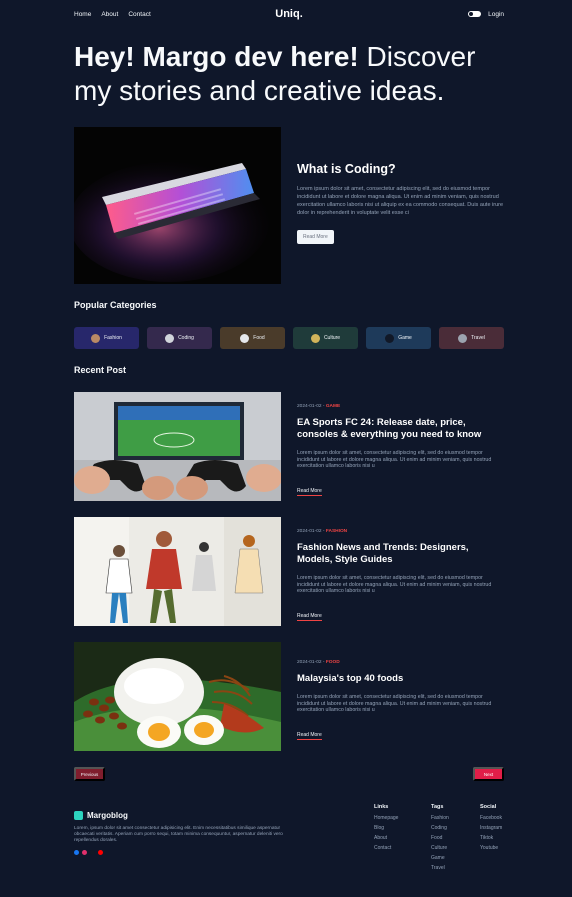  Describe the element at coordinates (400, 406) in the screenshot. I see `post-meta: 2024-01-02 - GAME` at that location.